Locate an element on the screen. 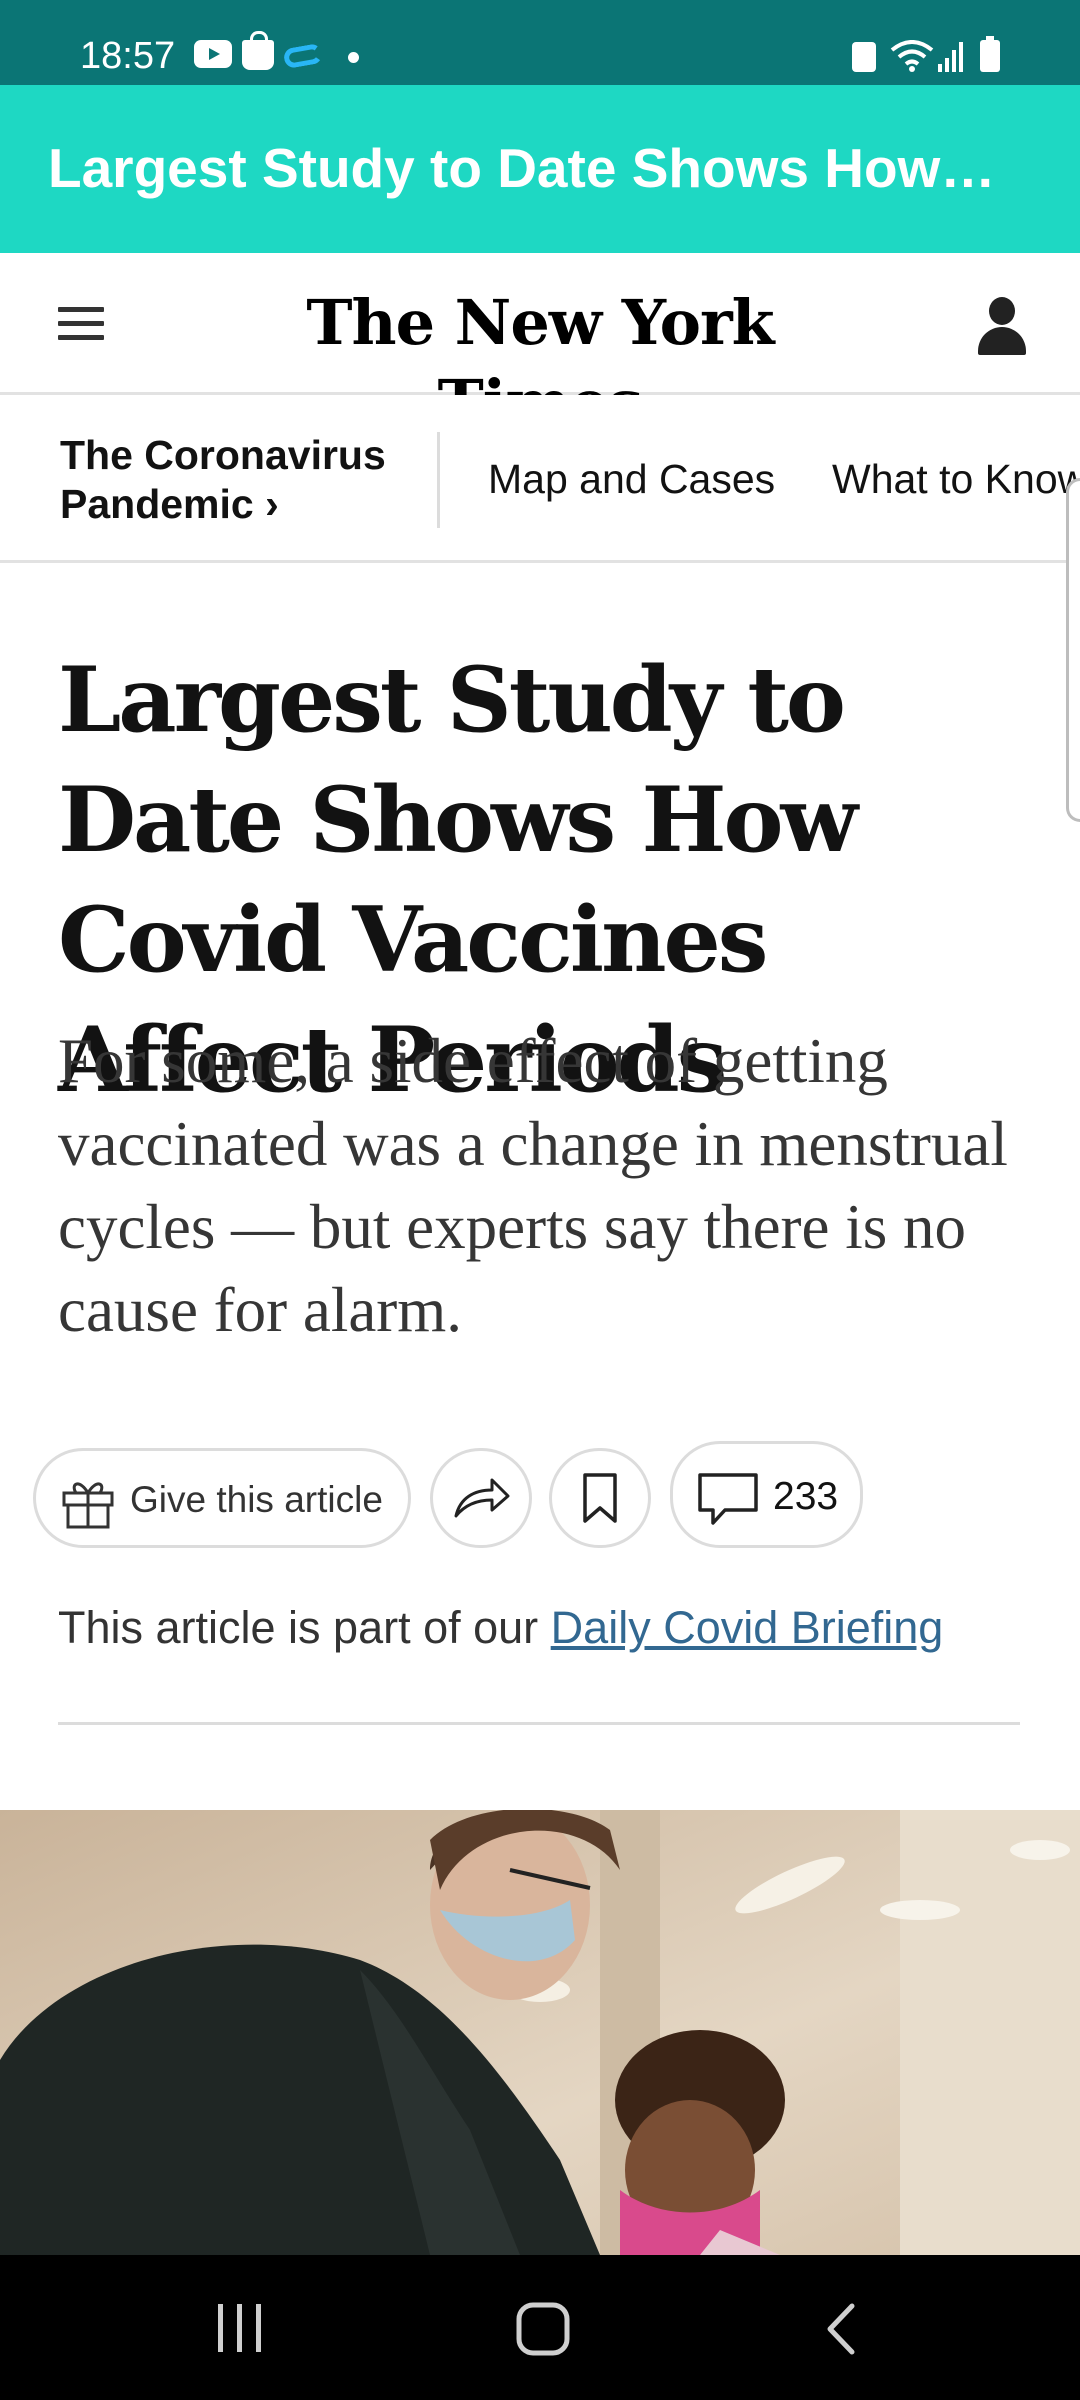 Image resolution: width=1080 pixels, height=2400 pixels. share-icon is located at coordinates (482, 1498).